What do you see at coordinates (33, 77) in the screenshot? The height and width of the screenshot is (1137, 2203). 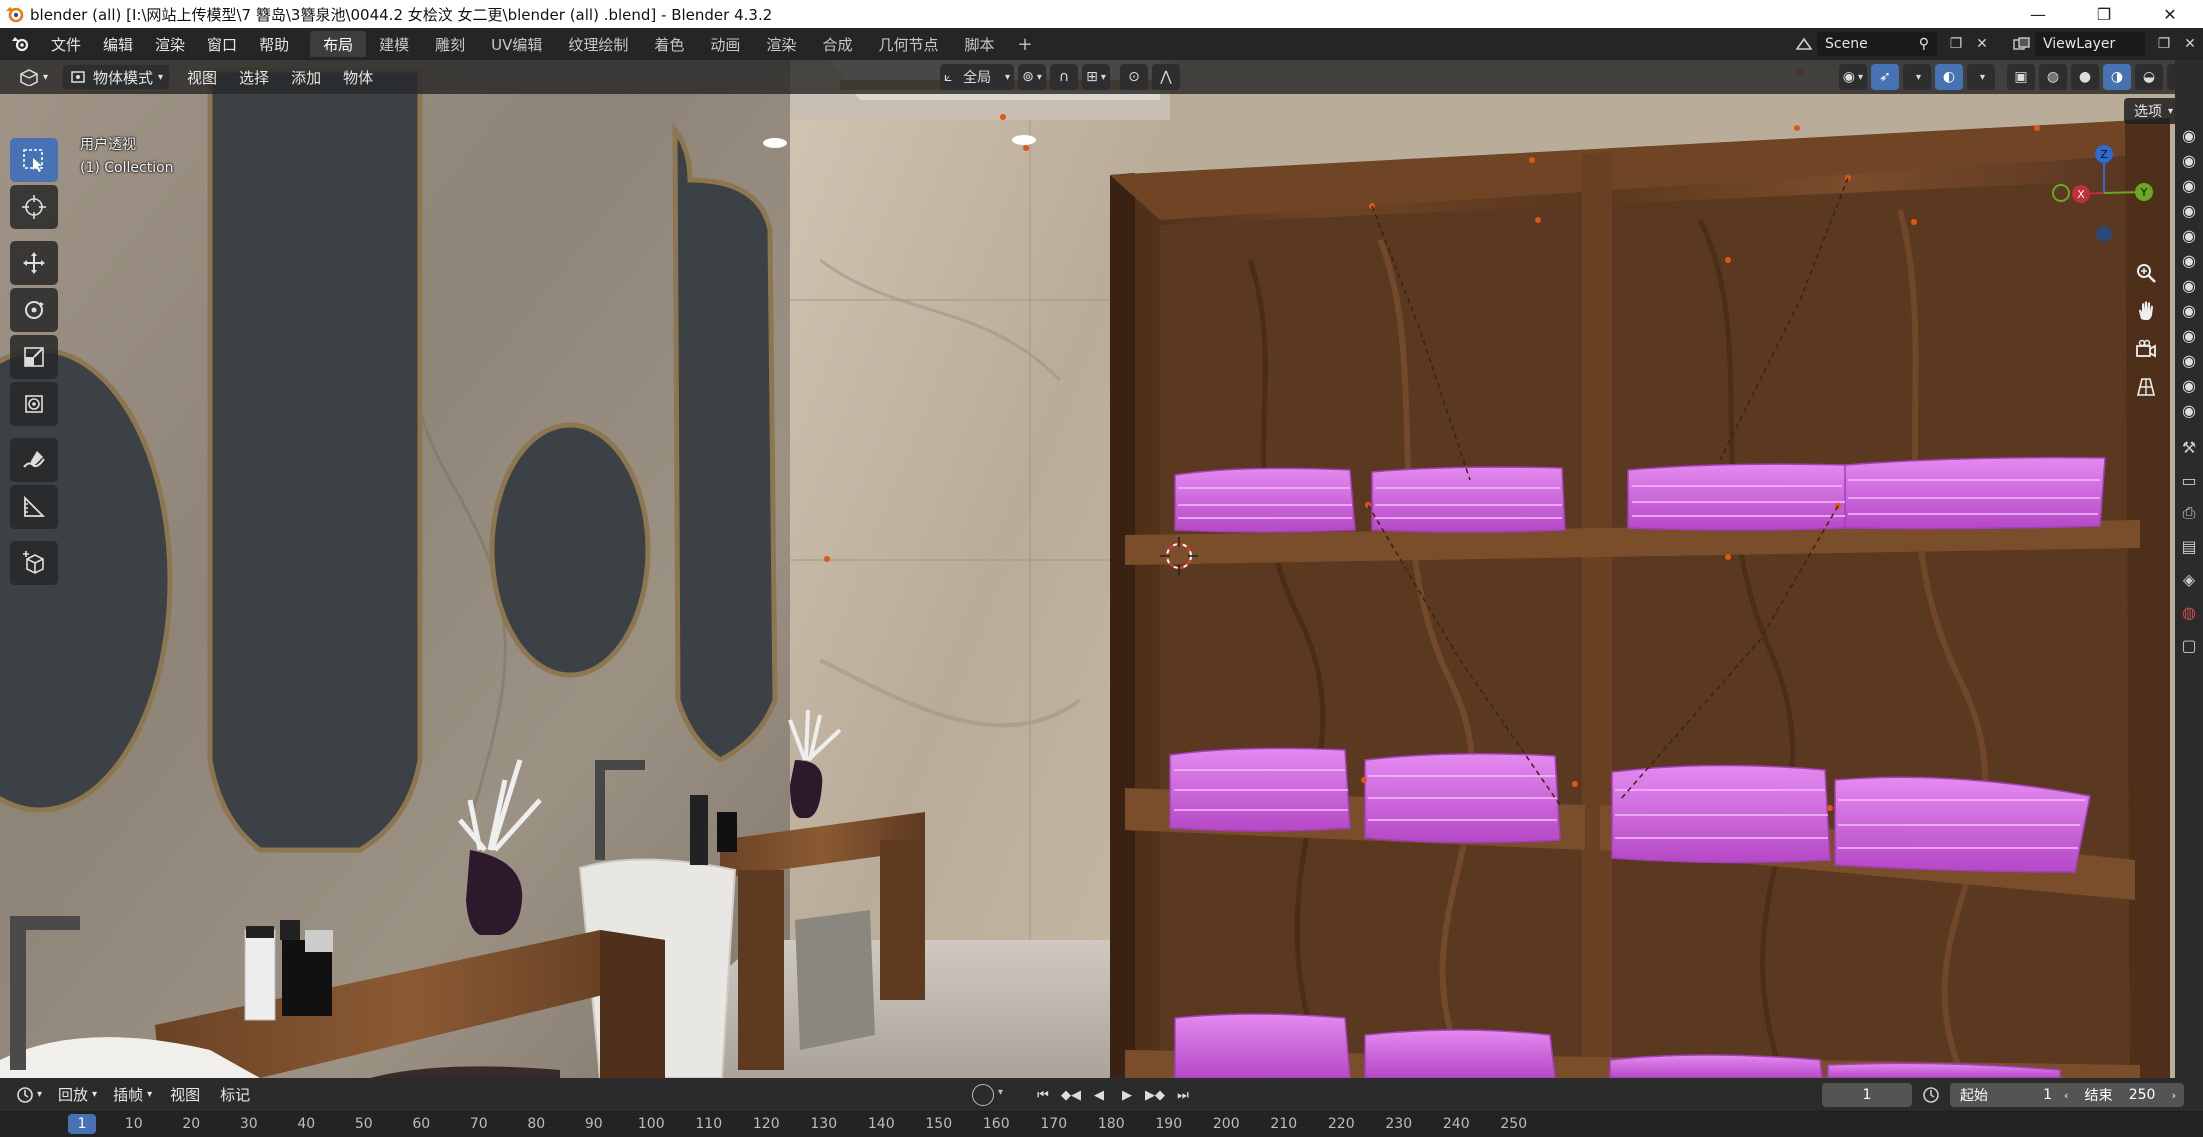 I see `editor-type-dropdown: ▾` at bounding box center [33, 77].